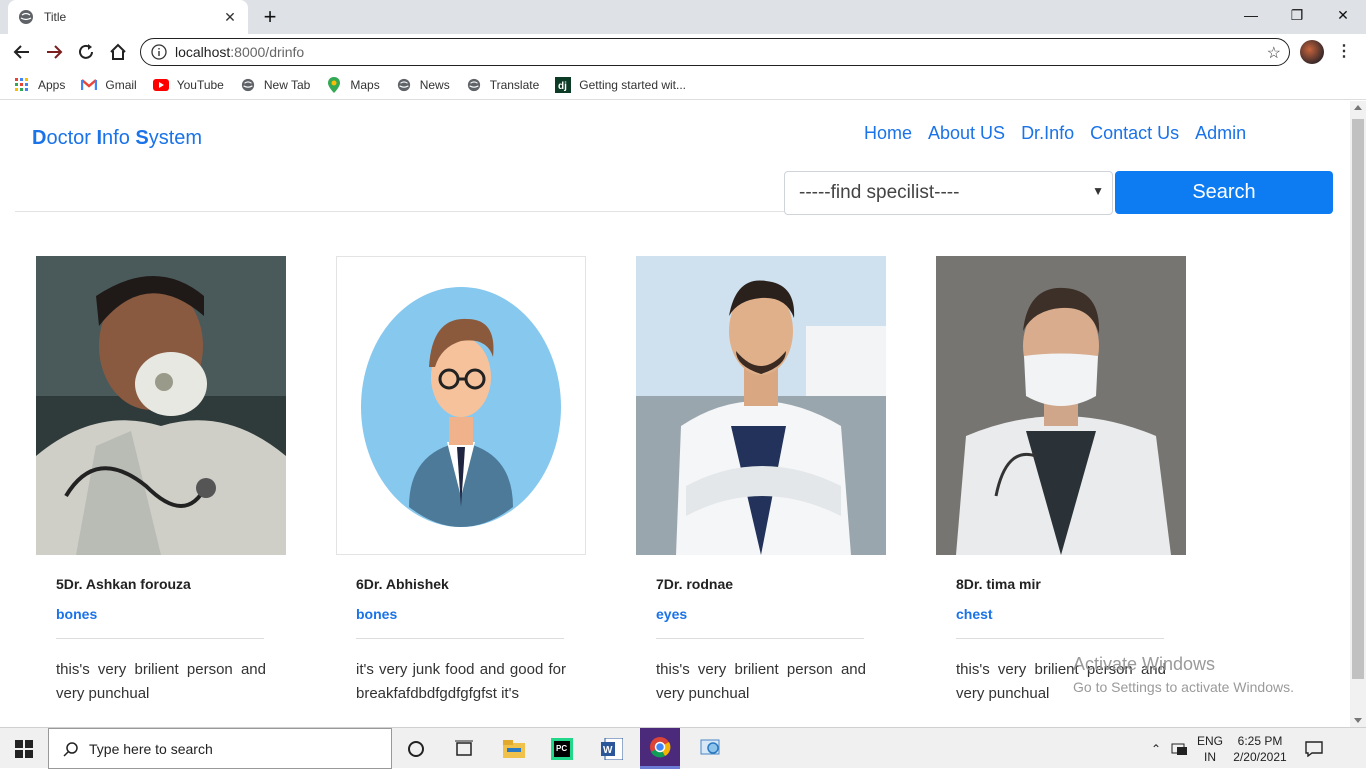 This screenshot has width=1366, height=769. Describe the element at coordinates (1210, 748) in the screenshot. I see `language-indicator: ENG IN` at that location.